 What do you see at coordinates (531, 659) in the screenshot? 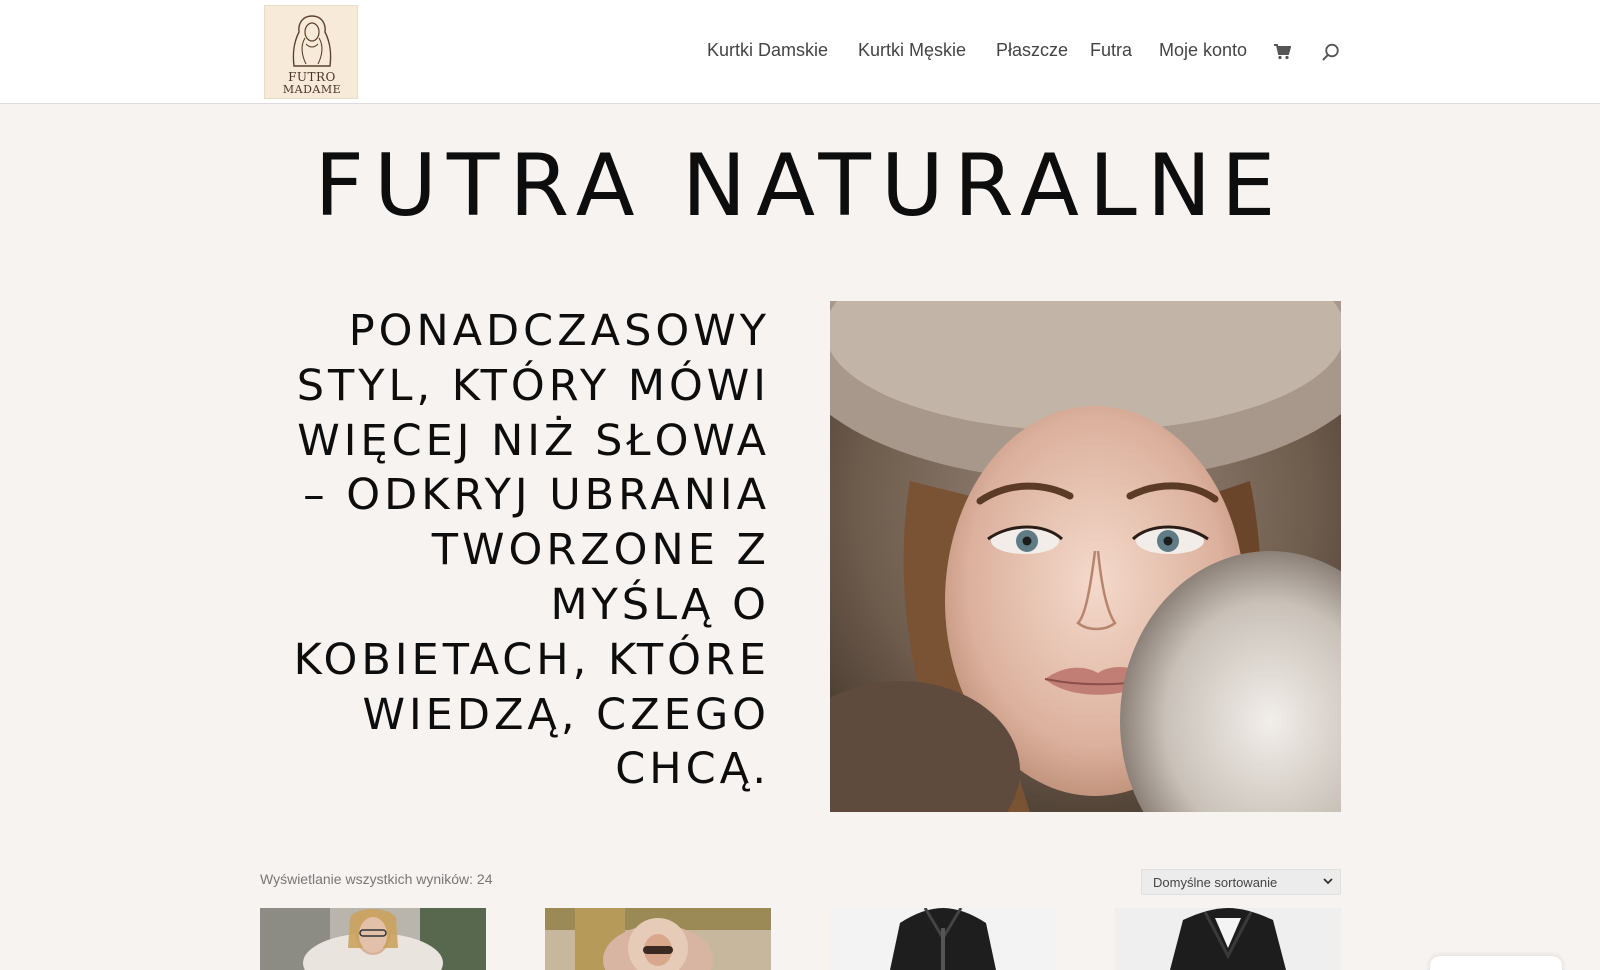
I see `hero-line: KOBIETACH, KTÓRE` at bounding box center [531, 659].